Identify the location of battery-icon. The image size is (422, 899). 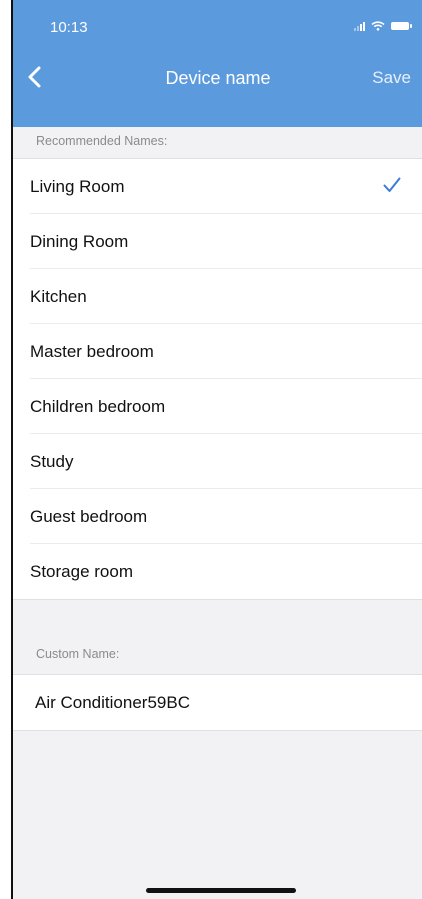
(401, 26).